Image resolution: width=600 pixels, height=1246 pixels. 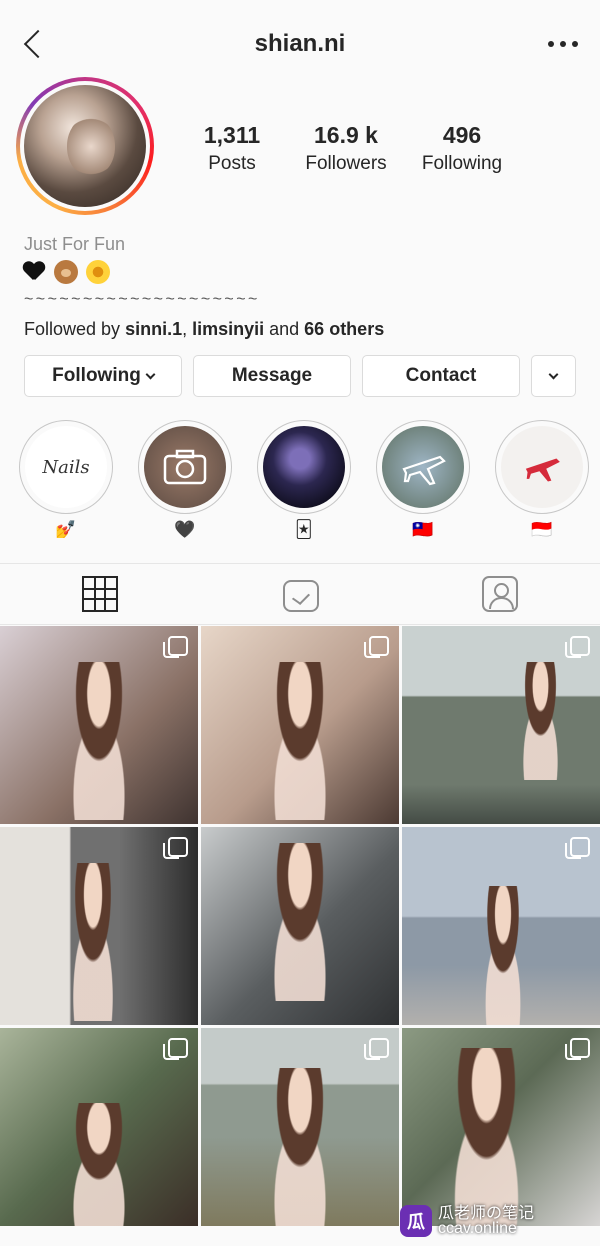 I want to click on stat-posts: 1,311 Posts, so click(x=232, y=148).